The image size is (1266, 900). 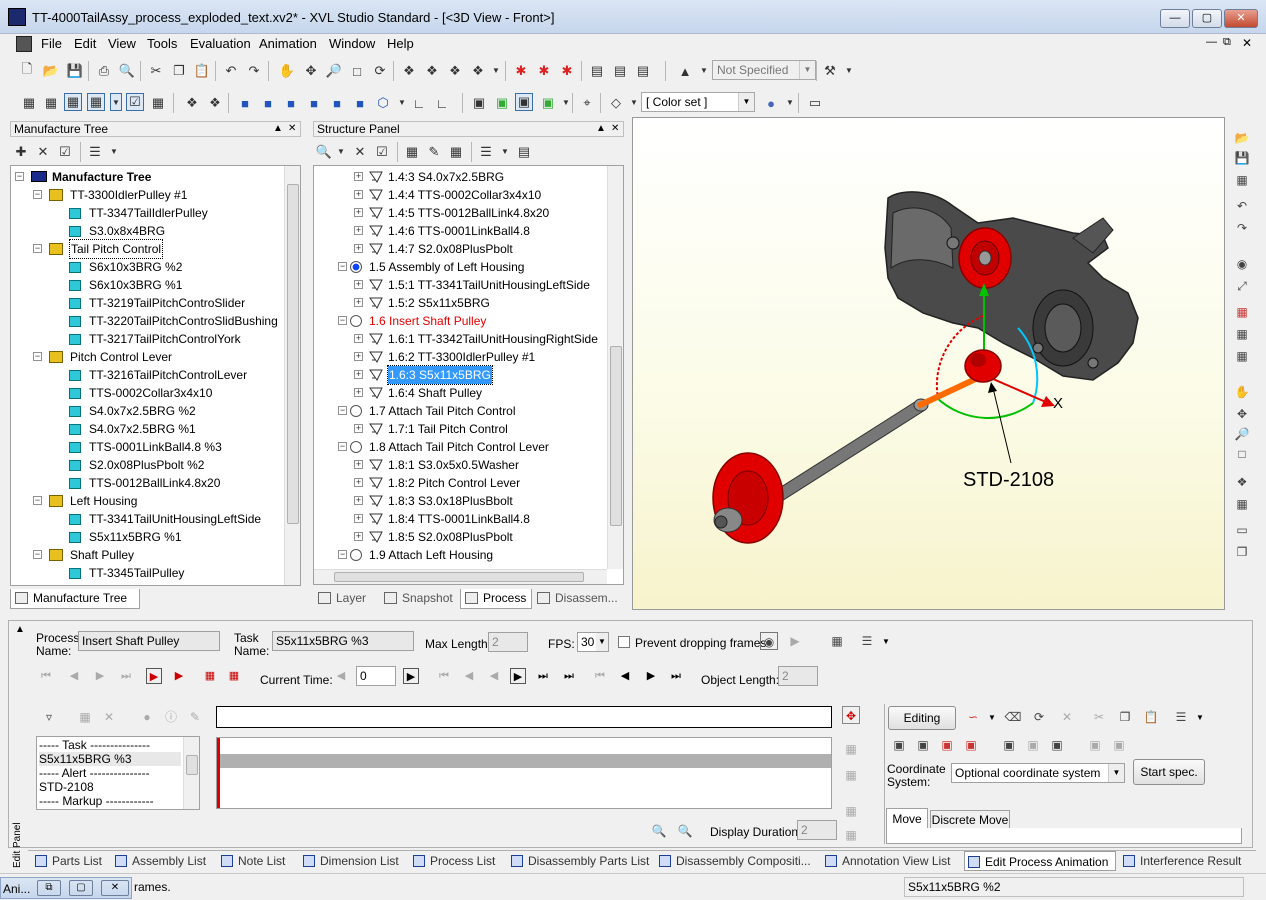 I want to click on seek-prev-icon: ◀, so click(x=469, y=676).